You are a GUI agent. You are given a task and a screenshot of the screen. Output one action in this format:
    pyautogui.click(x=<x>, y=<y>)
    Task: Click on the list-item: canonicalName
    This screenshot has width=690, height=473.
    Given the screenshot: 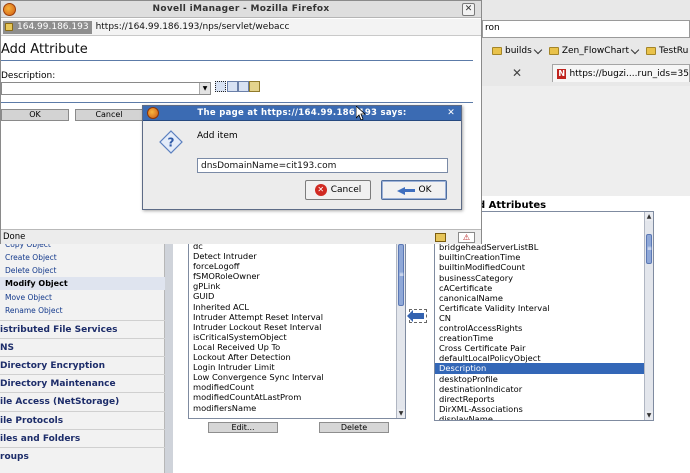 What is the action you would take?
    pyautogui.click(x=544, y=298)
    